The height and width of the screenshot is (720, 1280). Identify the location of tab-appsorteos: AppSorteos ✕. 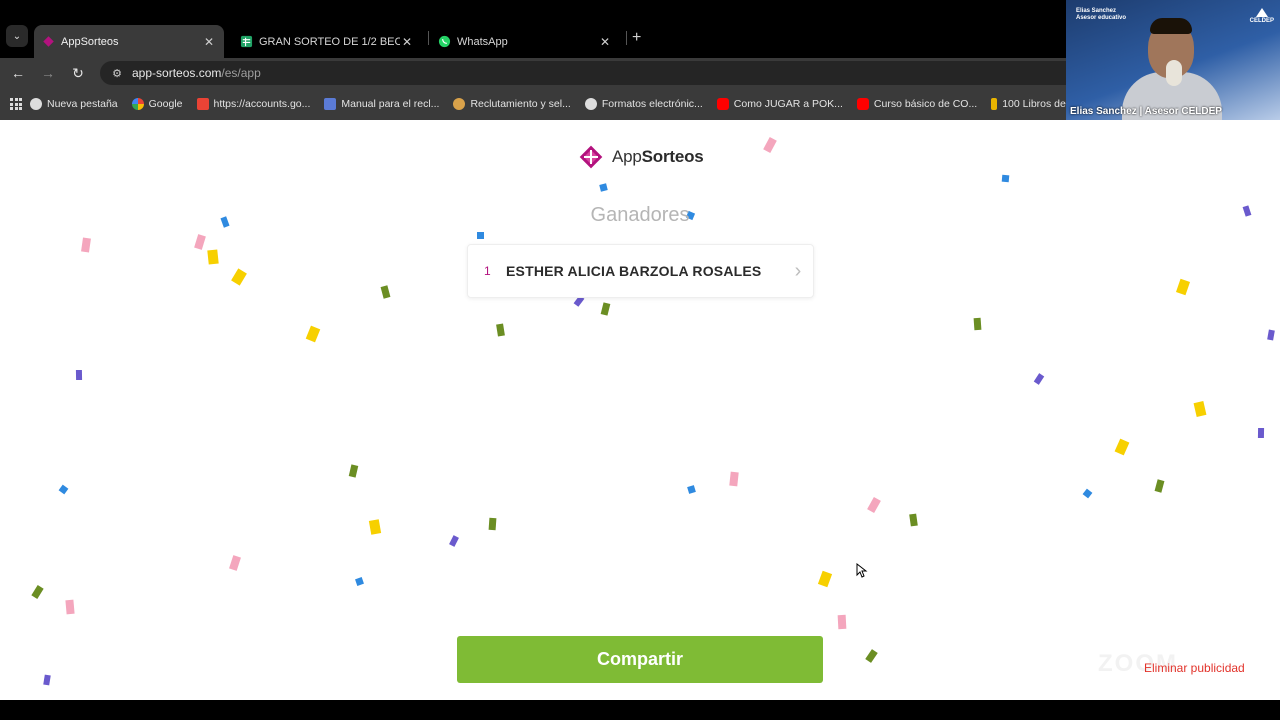
(129, 41).